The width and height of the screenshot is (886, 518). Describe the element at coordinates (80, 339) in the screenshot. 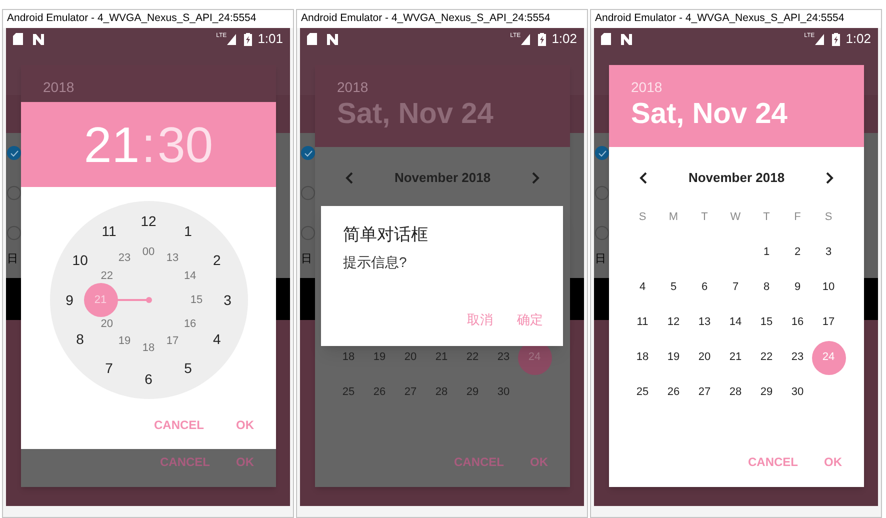

I see `clock-number: 8` at that location.